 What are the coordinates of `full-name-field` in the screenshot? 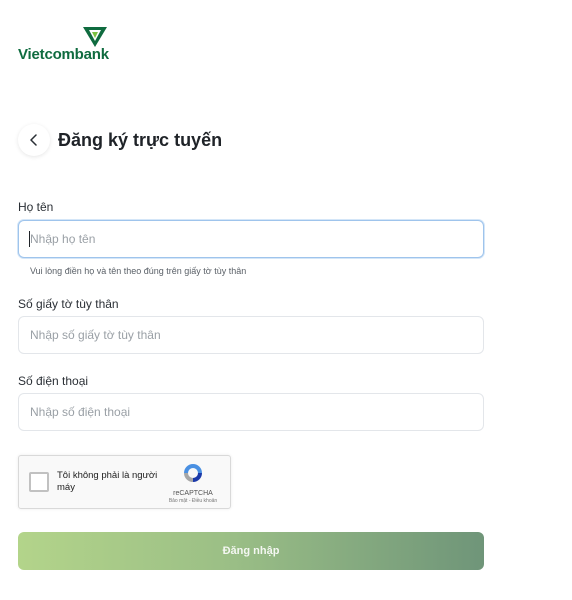 It's located at (251, 239).